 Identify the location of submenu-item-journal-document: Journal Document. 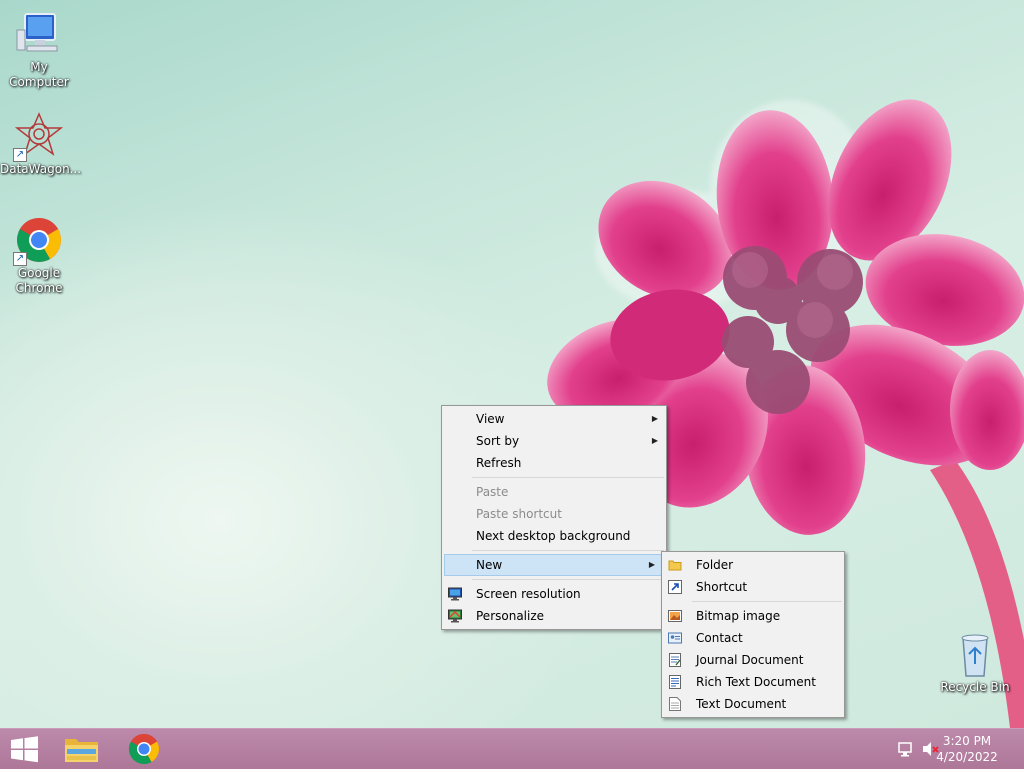
(753, 660).